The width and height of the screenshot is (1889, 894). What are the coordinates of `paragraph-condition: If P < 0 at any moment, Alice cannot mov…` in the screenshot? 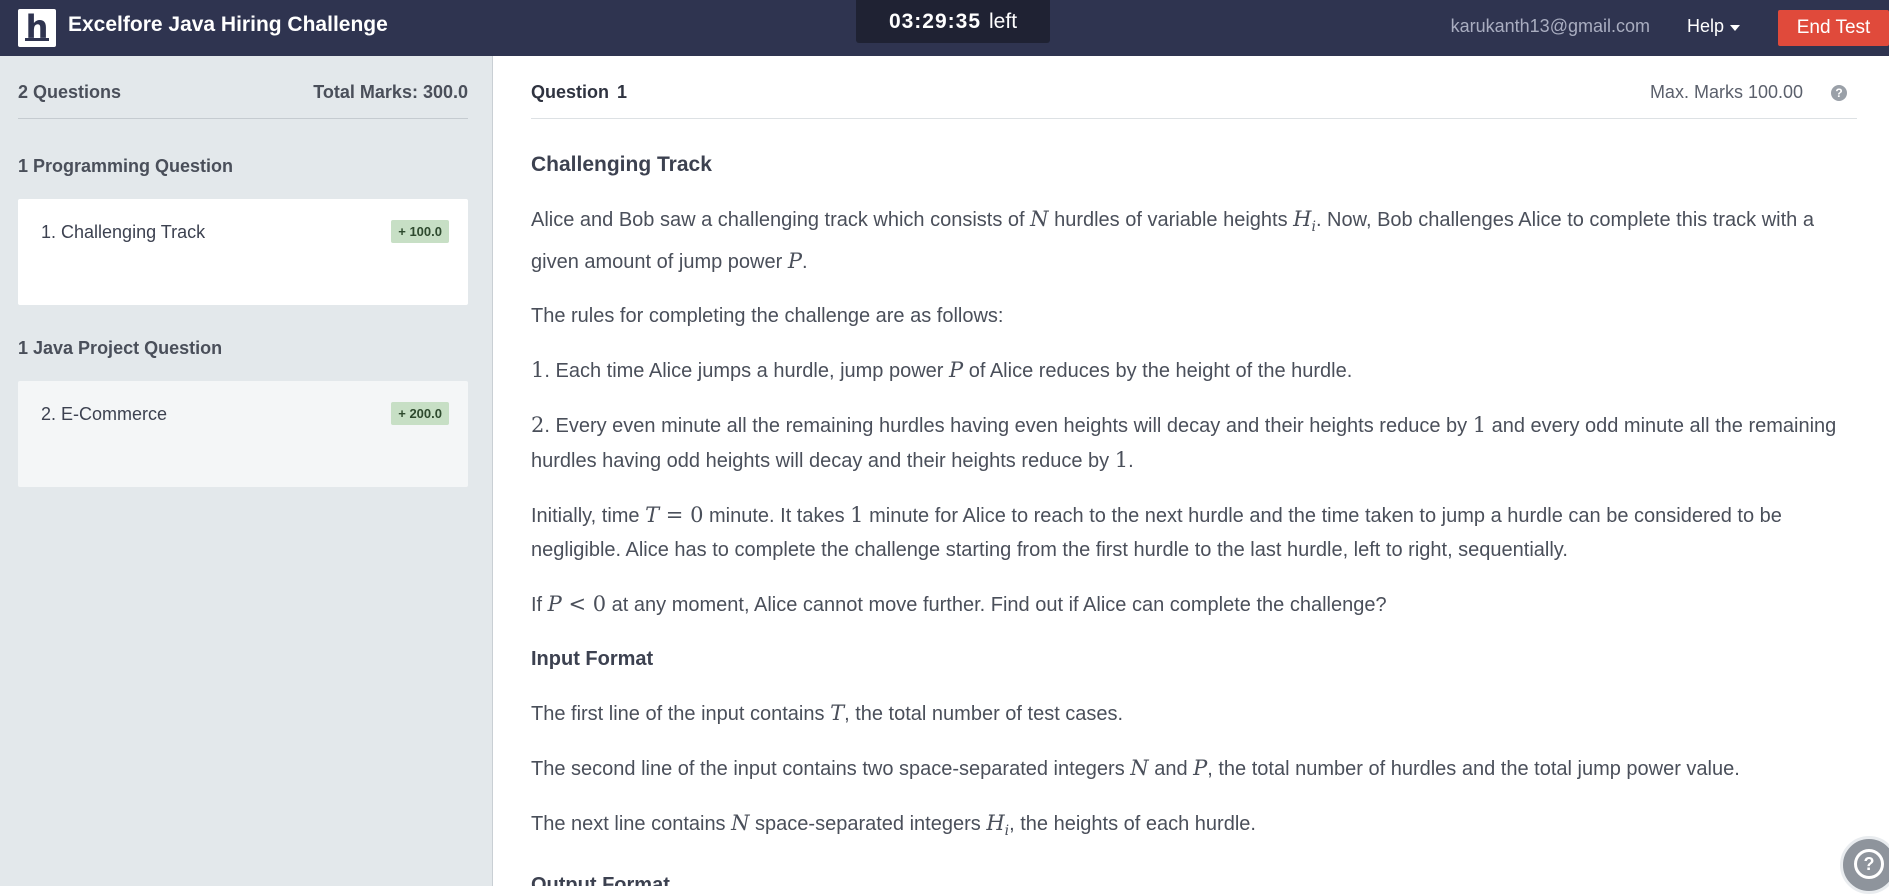 It's located at (959, 604).